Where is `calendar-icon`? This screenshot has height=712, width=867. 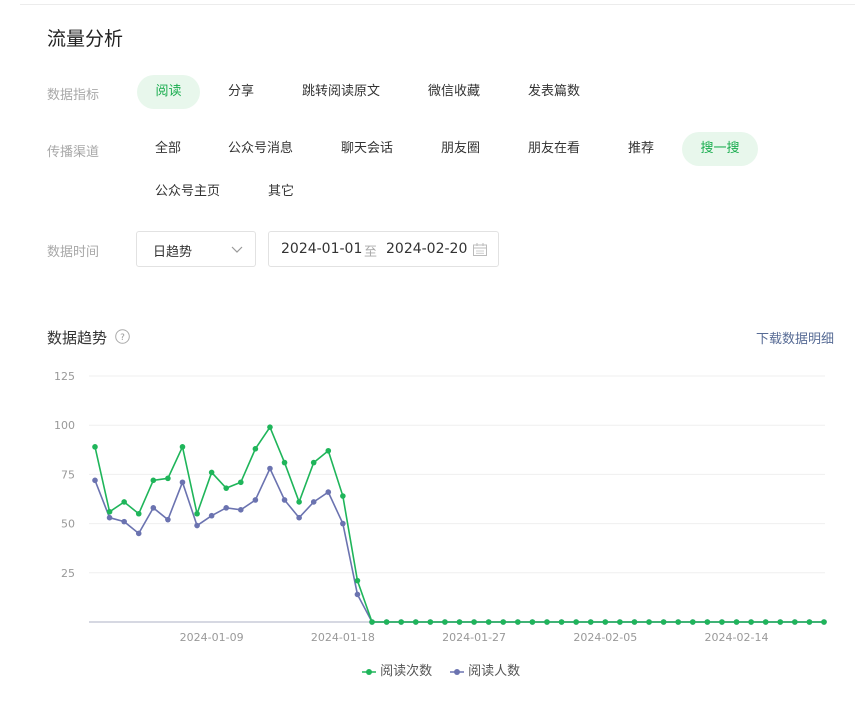 calendar-icon is located at coordinates (480, 249).